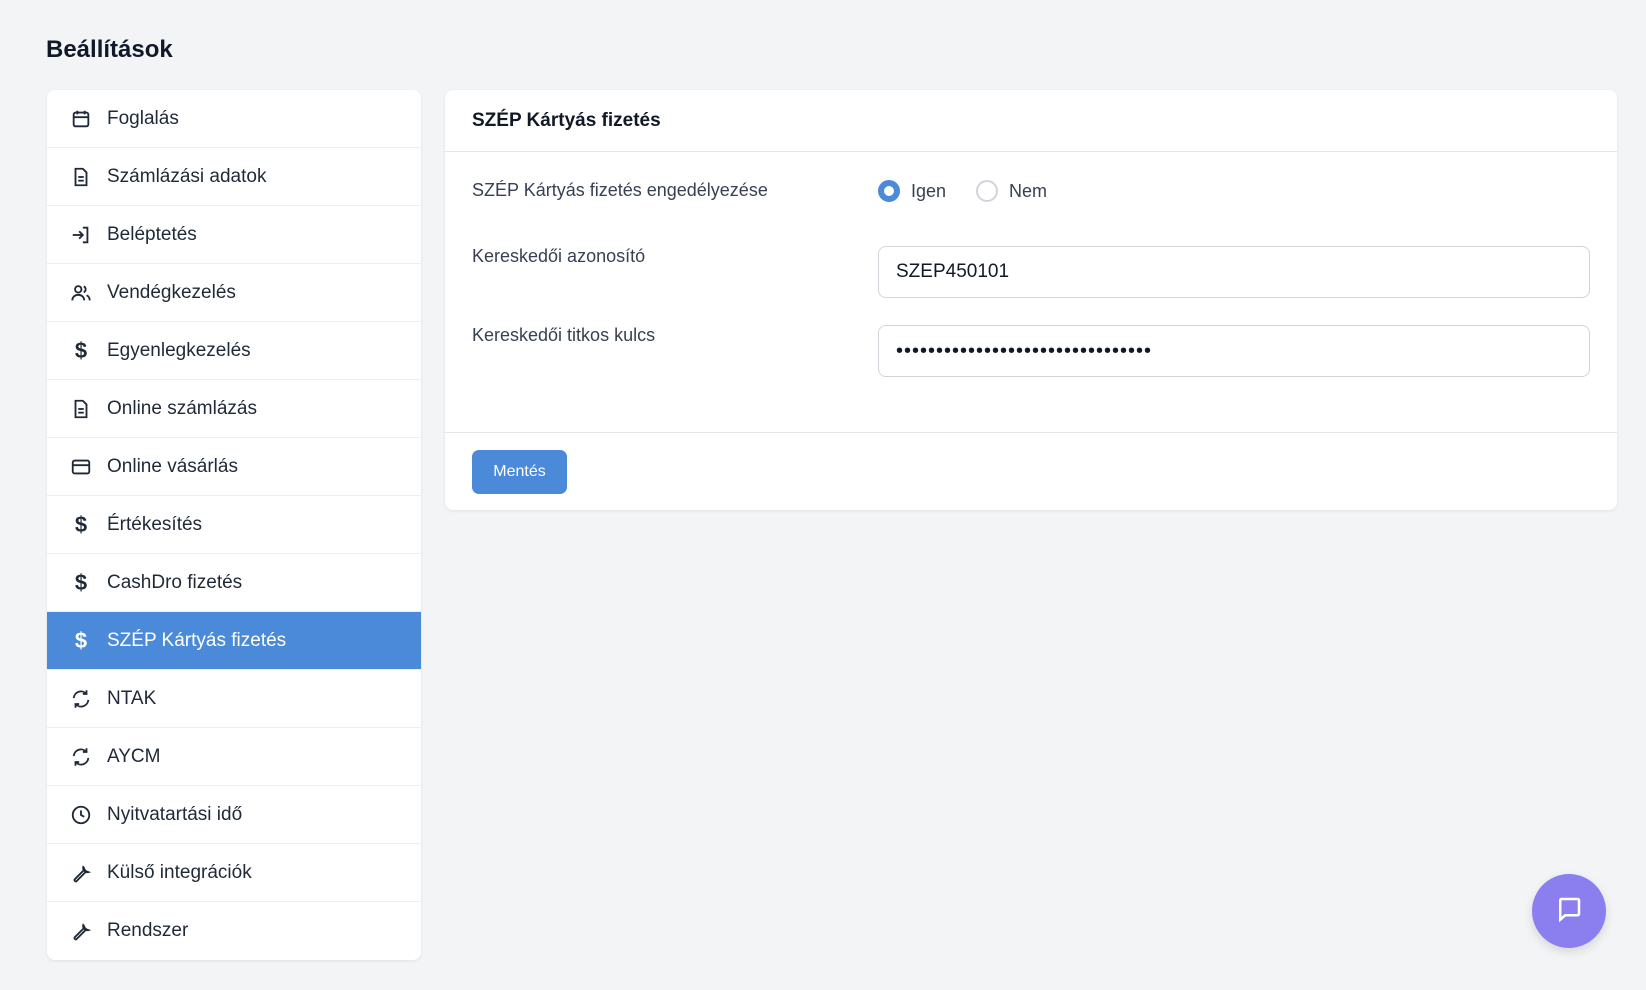  What do you see at coordinates (175, 582) in the screenshot?
I see `sidebar-item-label: CashDro fizetés` at bounding box center [175, 582].